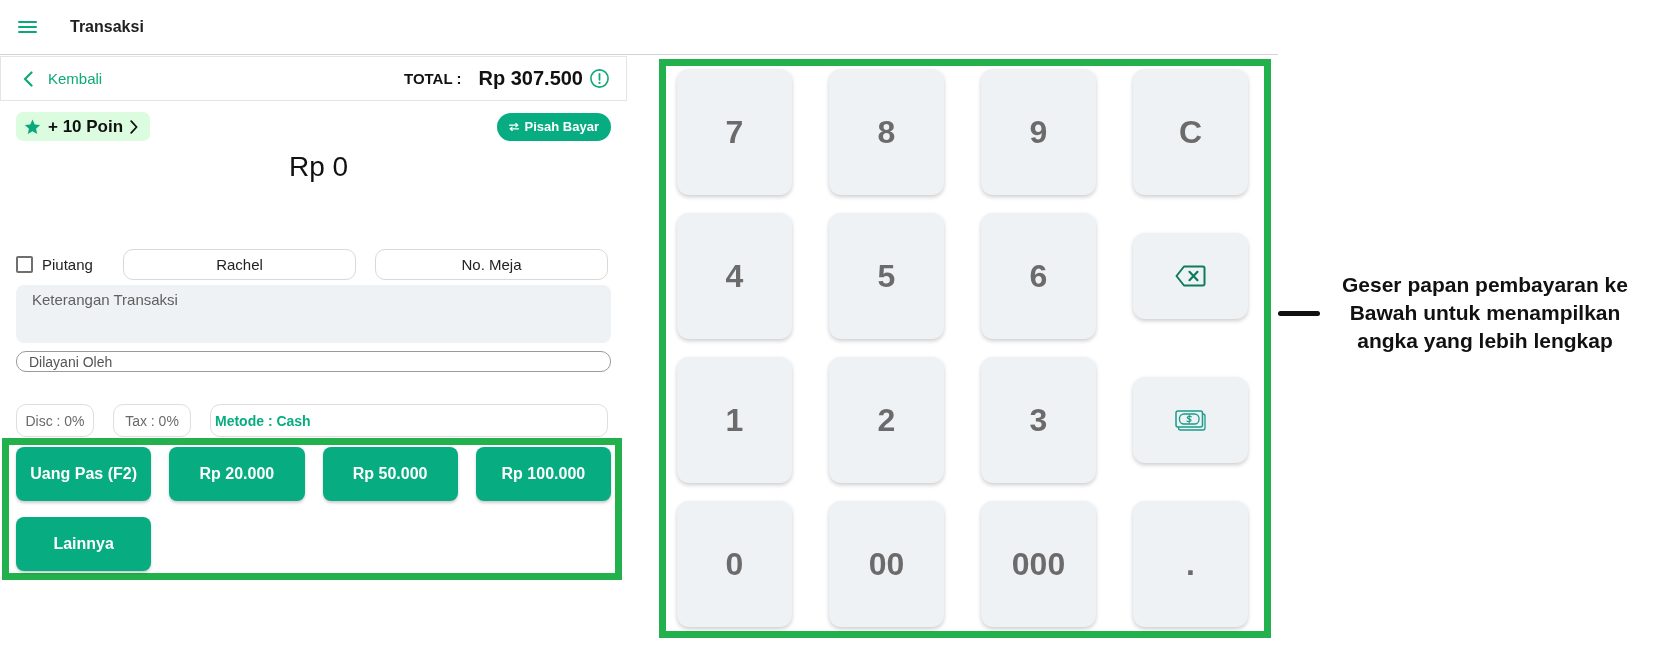 The height and width of the screenshot is (646, 1657). What do you see at coordinates (734, 420) in the screenshot?
I see `keypad-key: 1` at bounding box center [734, 420].